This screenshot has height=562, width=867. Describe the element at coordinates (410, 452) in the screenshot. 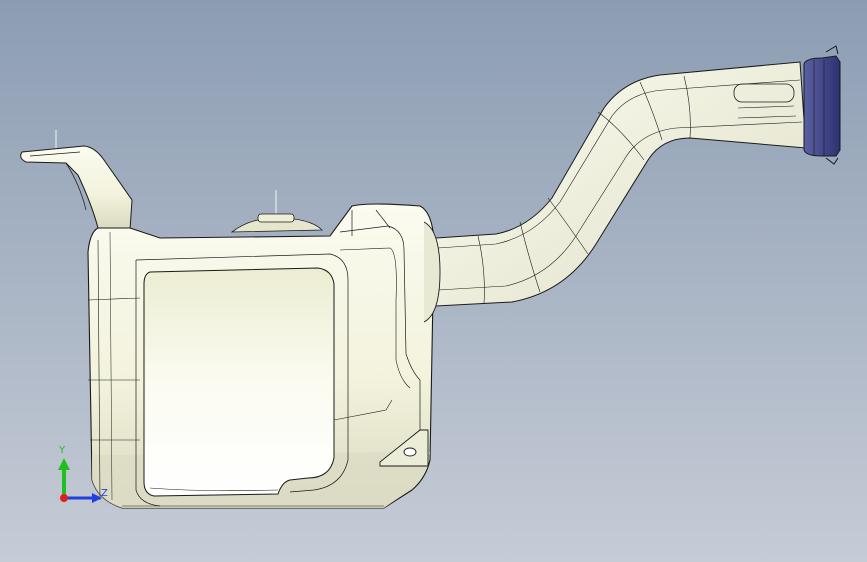

I see `mount-hole` at that location.